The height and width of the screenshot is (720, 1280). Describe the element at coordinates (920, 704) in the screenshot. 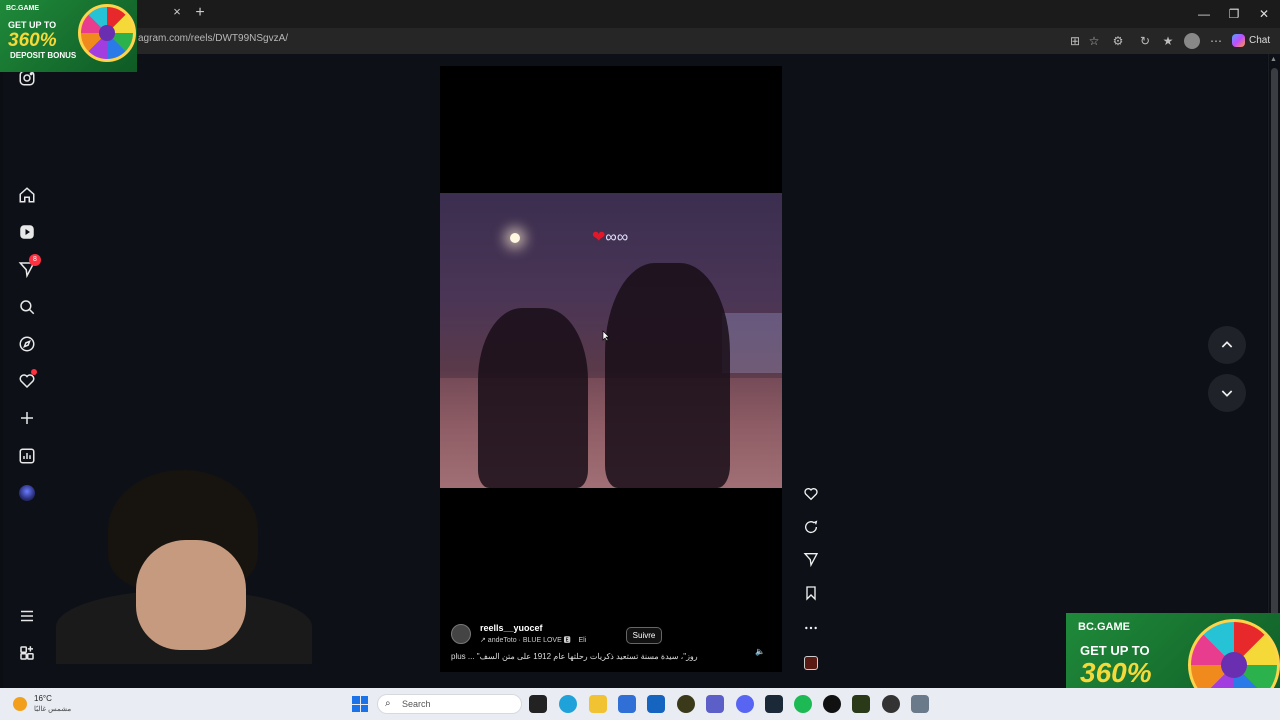

I see `settings-icon` at that location.